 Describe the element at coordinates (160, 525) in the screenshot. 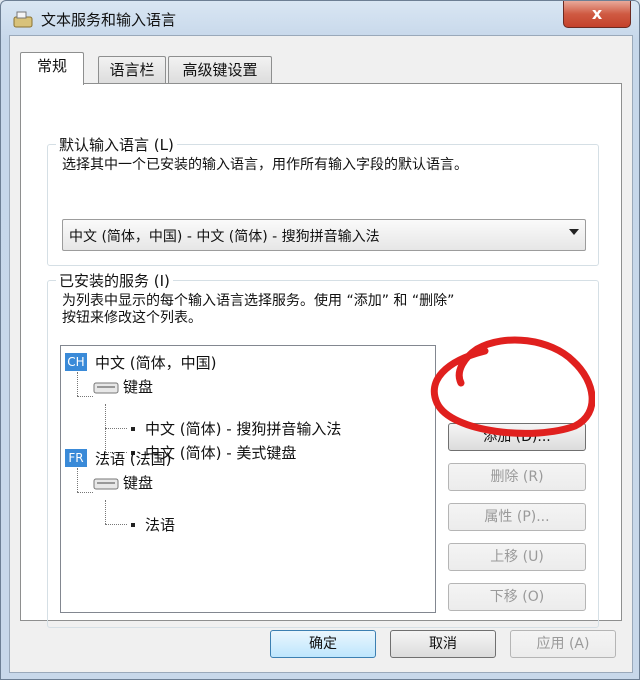

I see `tree-service-label: 法语` at that location.